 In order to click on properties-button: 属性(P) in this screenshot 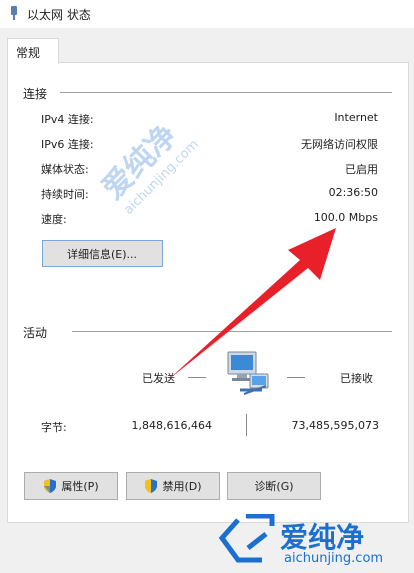, I will do `click(71, 486)`.